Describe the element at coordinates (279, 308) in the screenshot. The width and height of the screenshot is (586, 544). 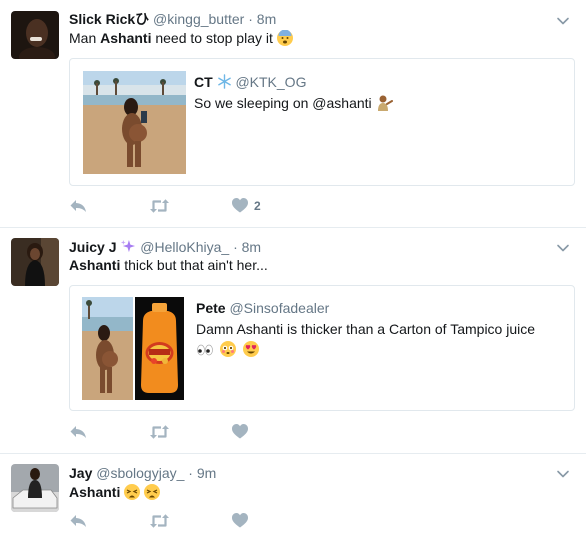
I see `quoted-username: @Sinsofadealer` at that location.